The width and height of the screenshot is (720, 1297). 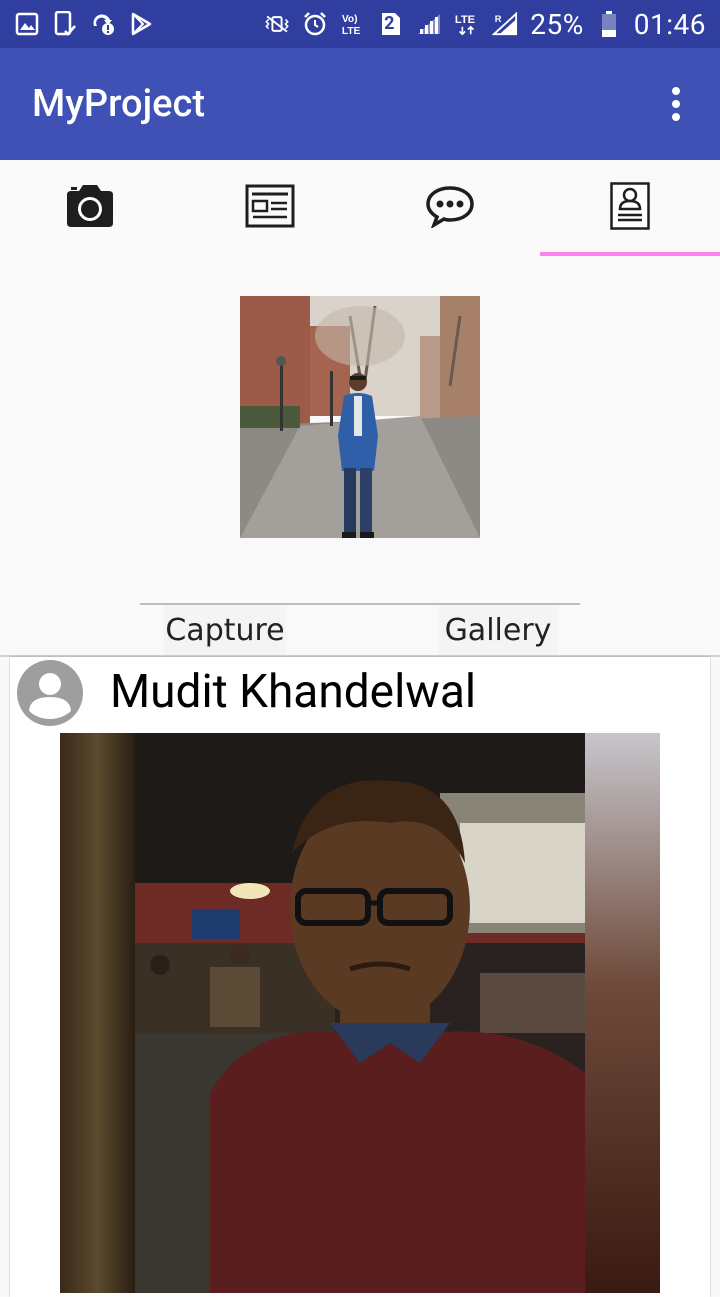 I want to click on play-store-icon, so click(x=141, y=24).